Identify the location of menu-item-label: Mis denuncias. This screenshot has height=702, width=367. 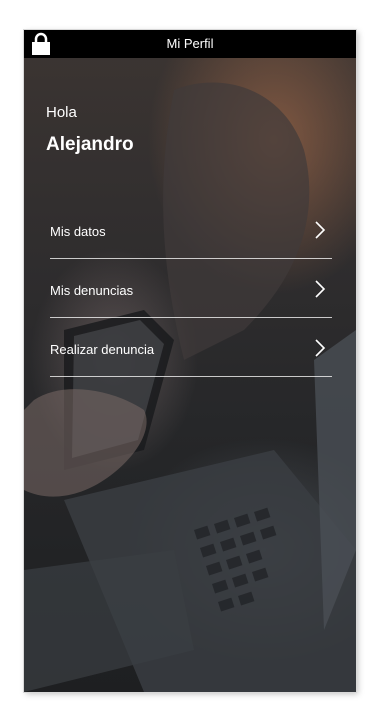
(92, 290).